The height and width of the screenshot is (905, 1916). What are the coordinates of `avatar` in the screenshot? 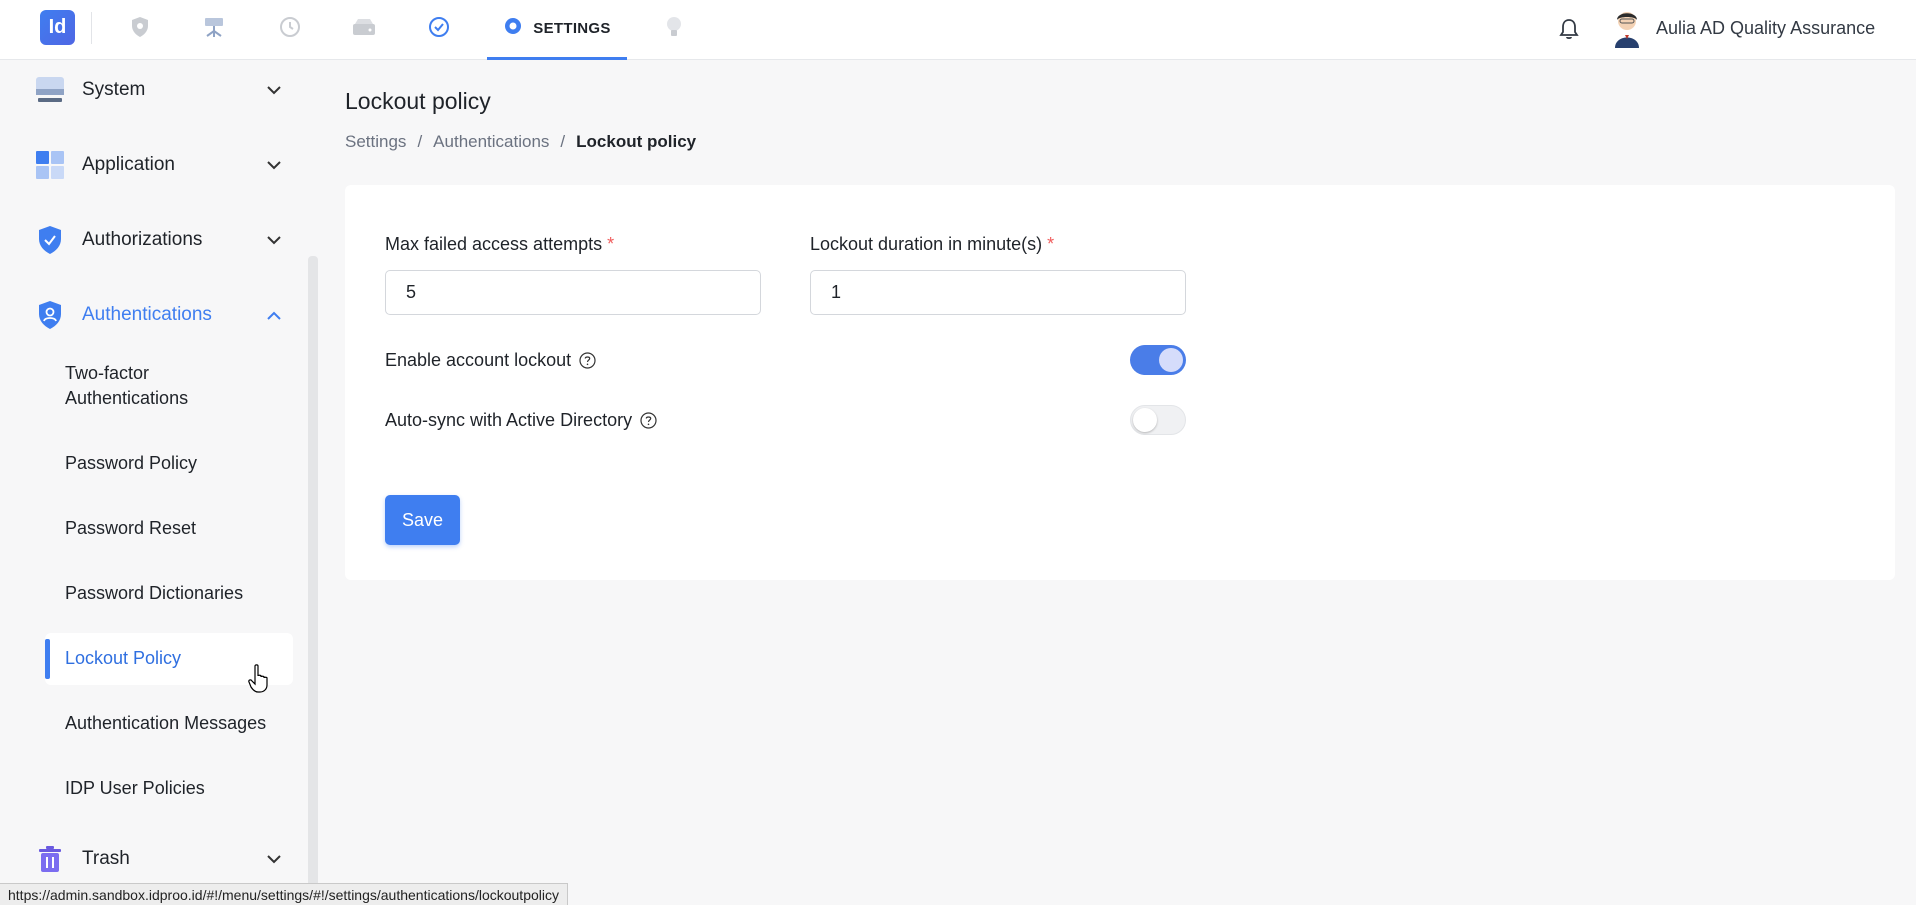 It's located at (1627, 28).